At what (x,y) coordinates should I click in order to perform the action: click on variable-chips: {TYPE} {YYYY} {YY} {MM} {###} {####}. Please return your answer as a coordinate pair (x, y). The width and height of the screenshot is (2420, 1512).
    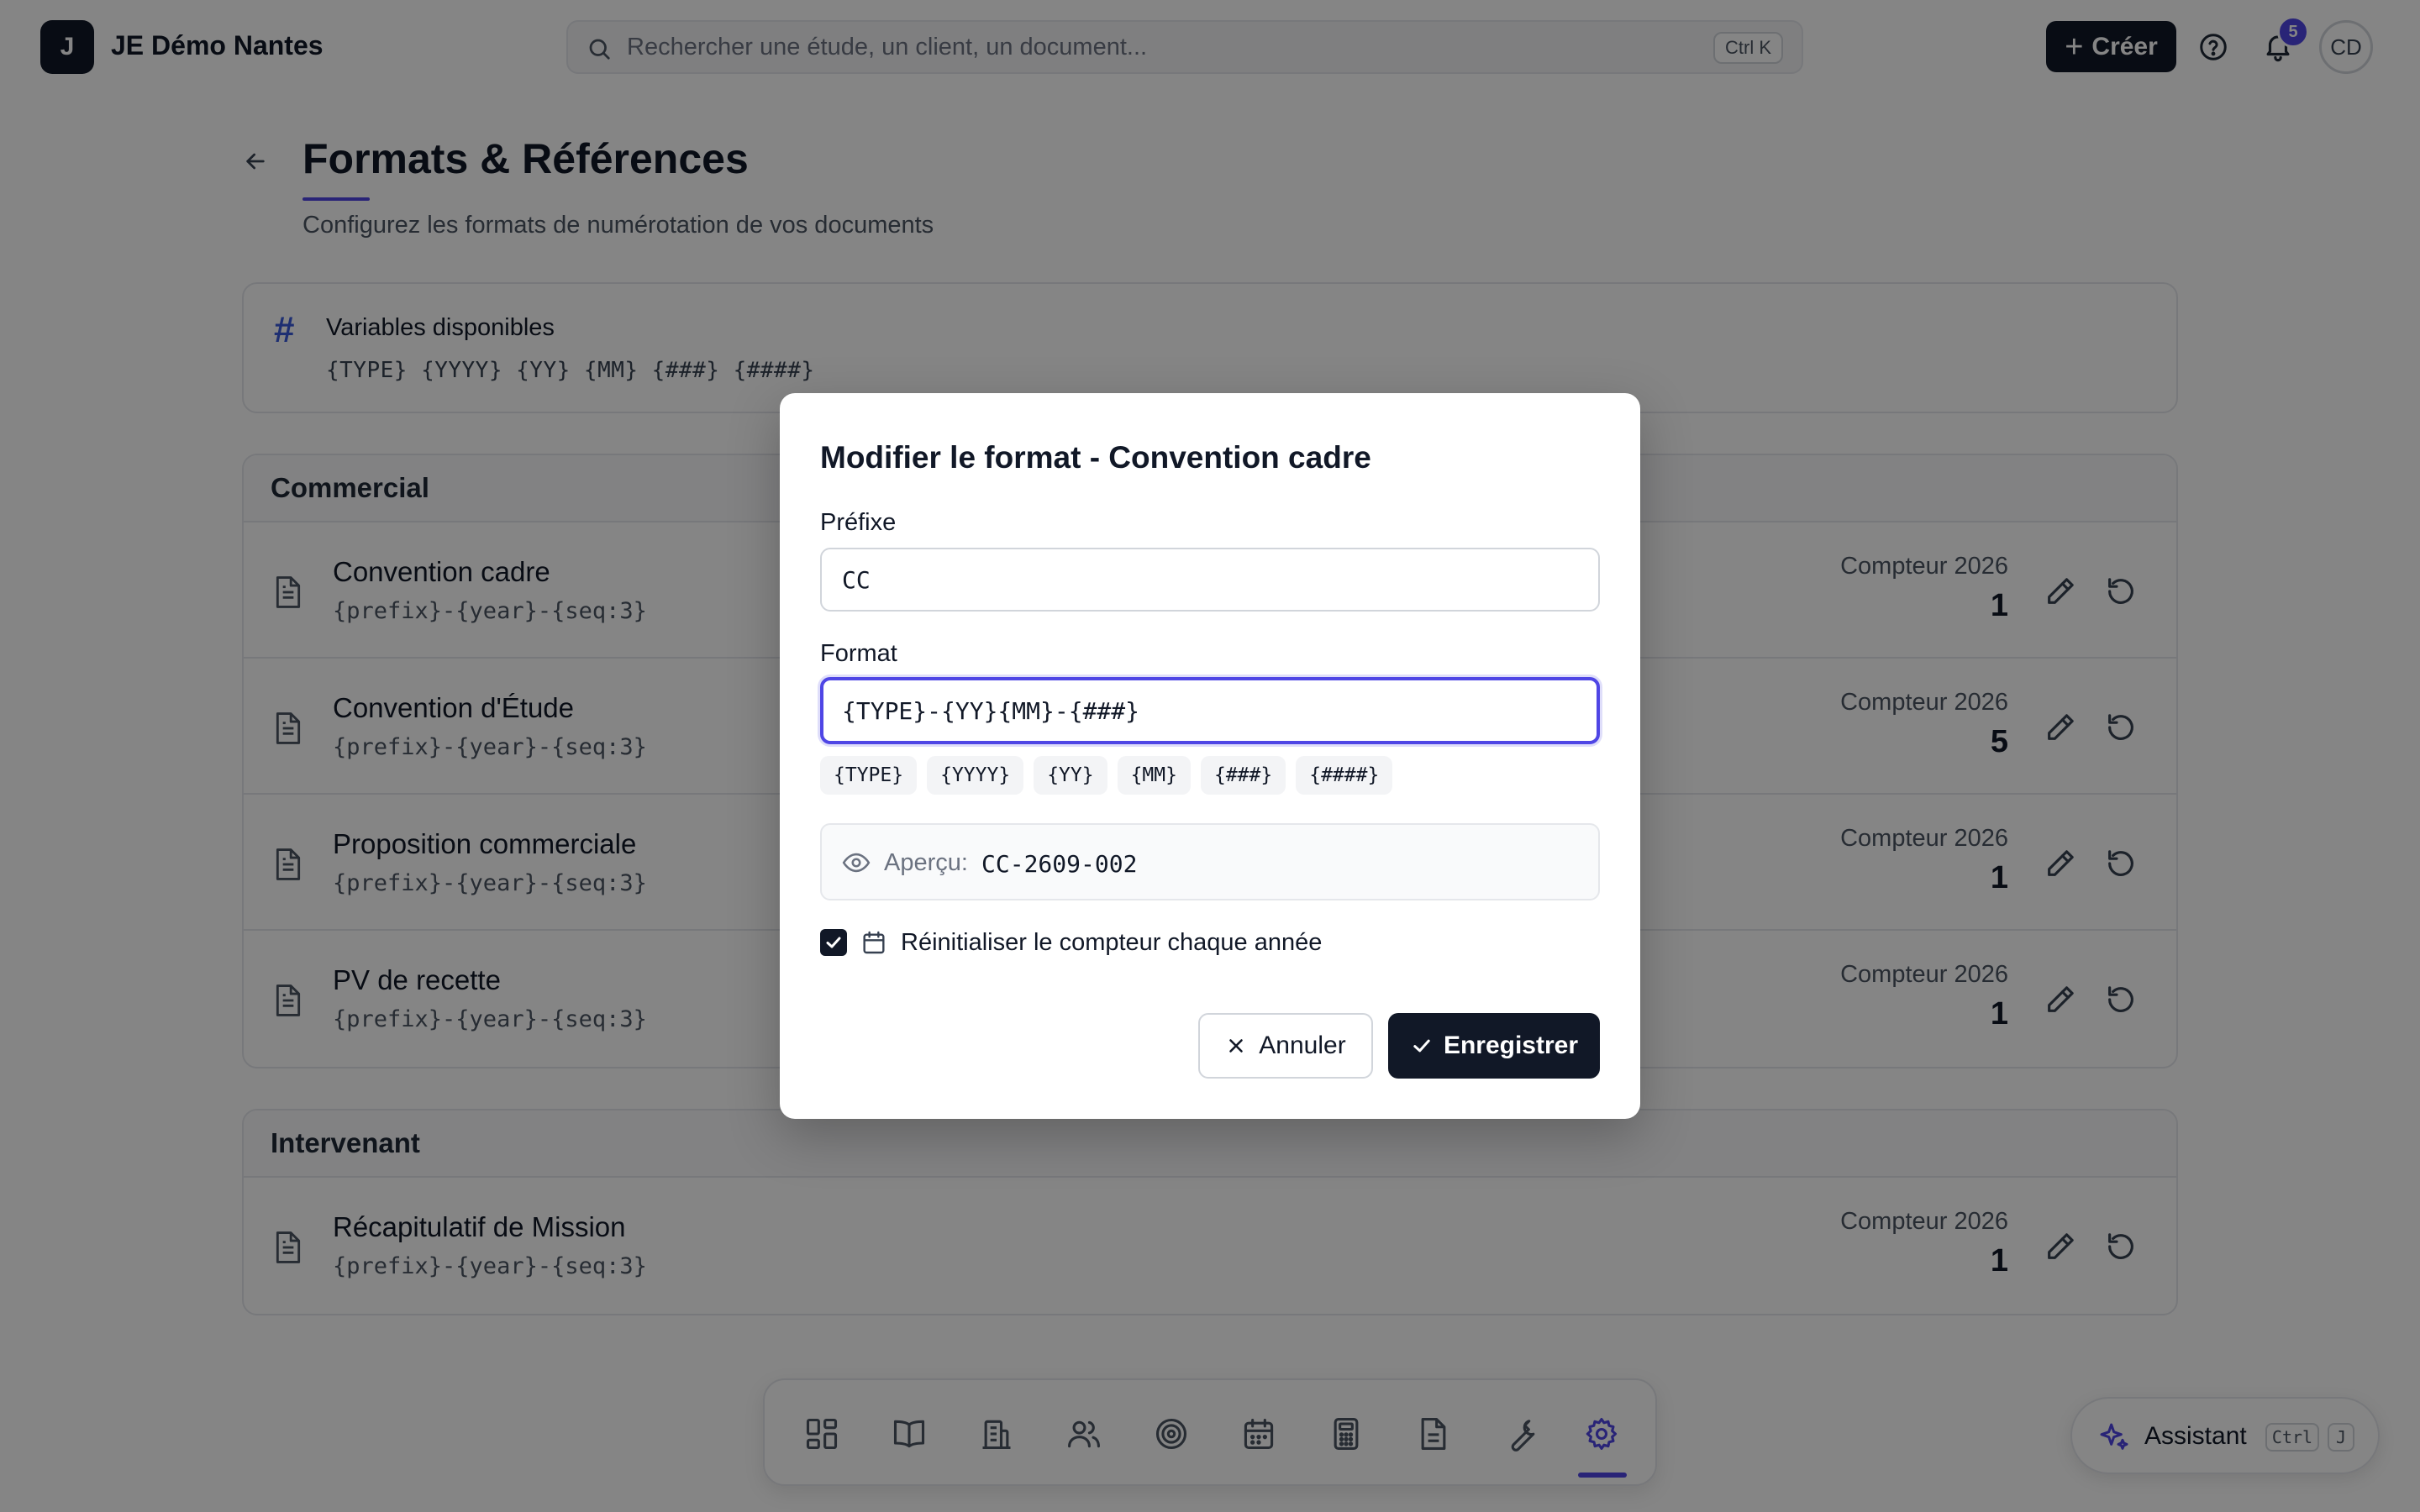
    Looking at the image, I should click on (1106, 775).